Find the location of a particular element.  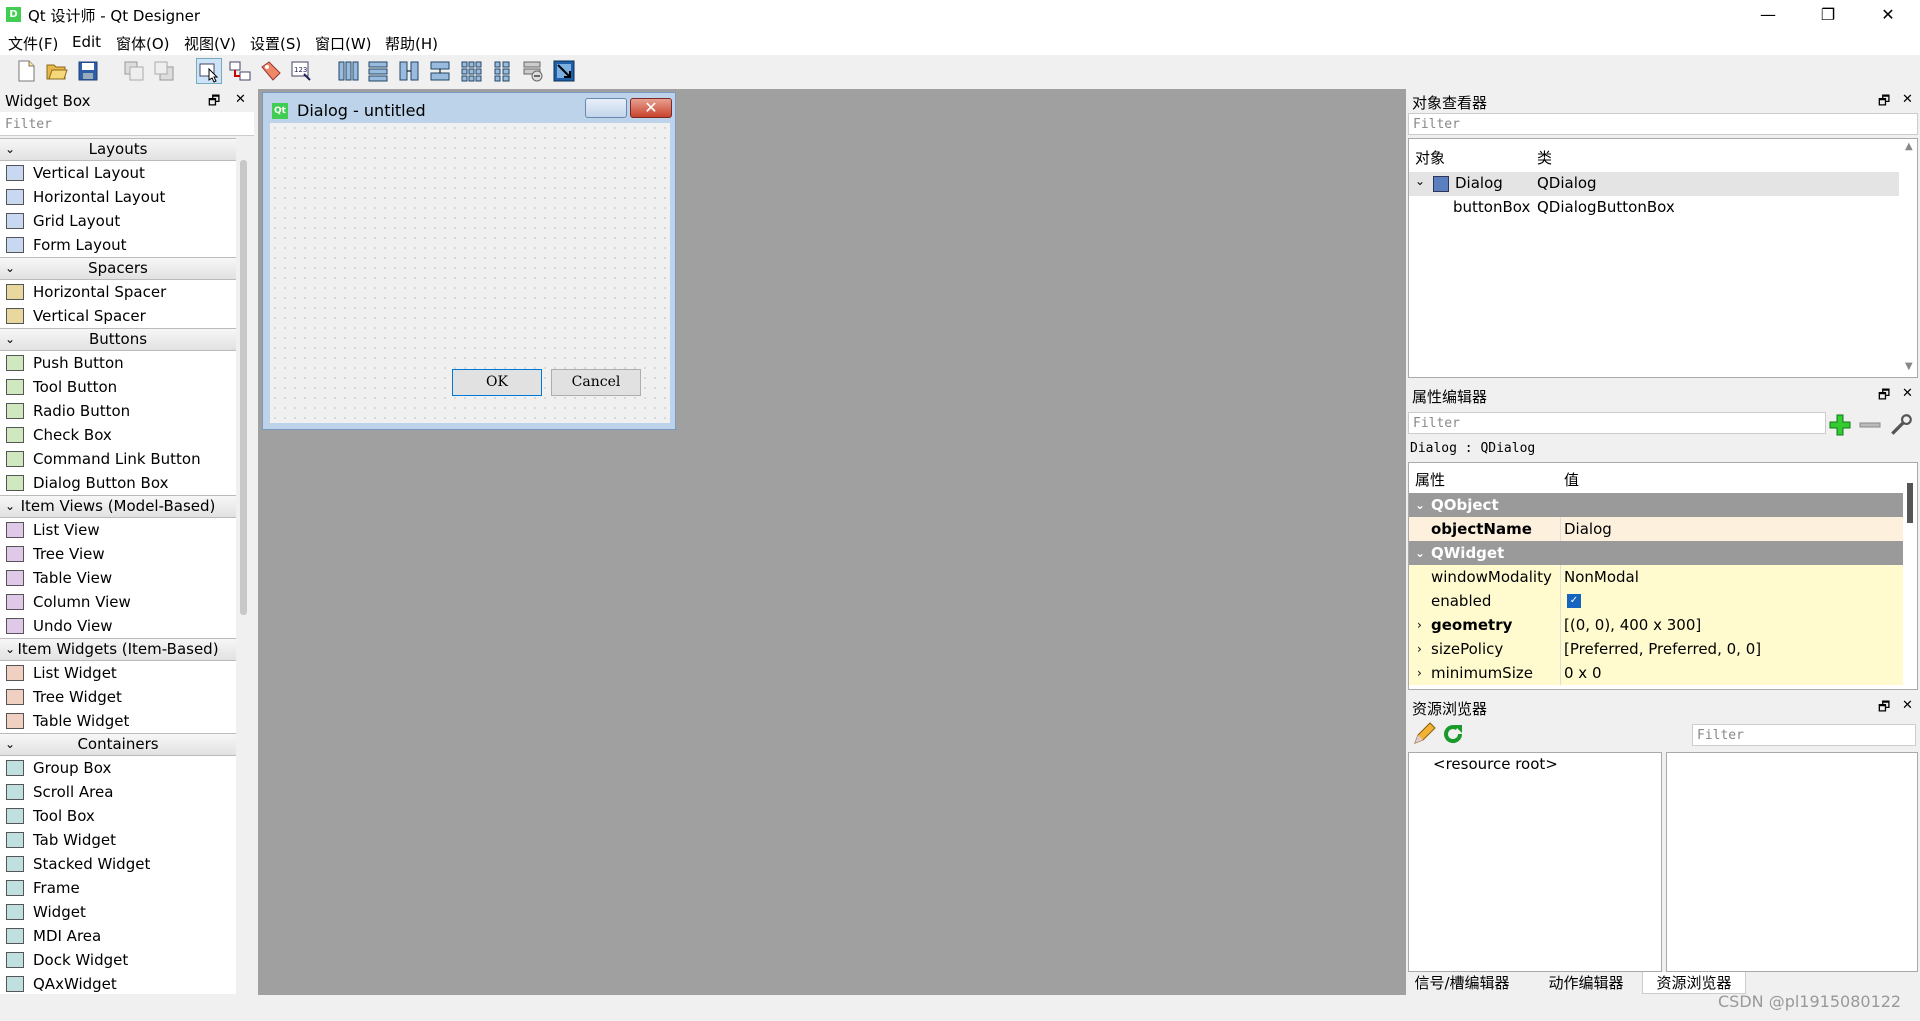

layout-form-icon is located at coordinates (502, 71).